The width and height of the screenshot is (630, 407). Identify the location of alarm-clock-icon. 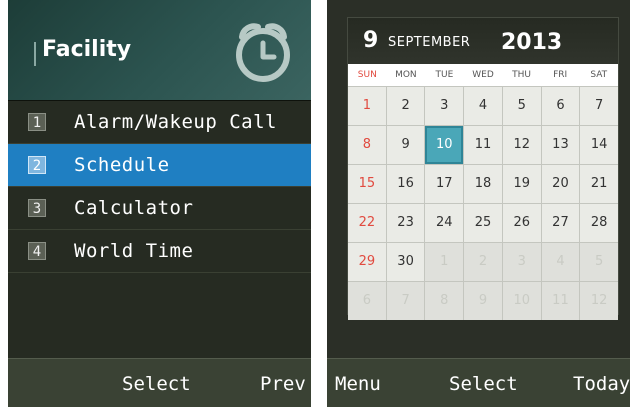
(263, 52).